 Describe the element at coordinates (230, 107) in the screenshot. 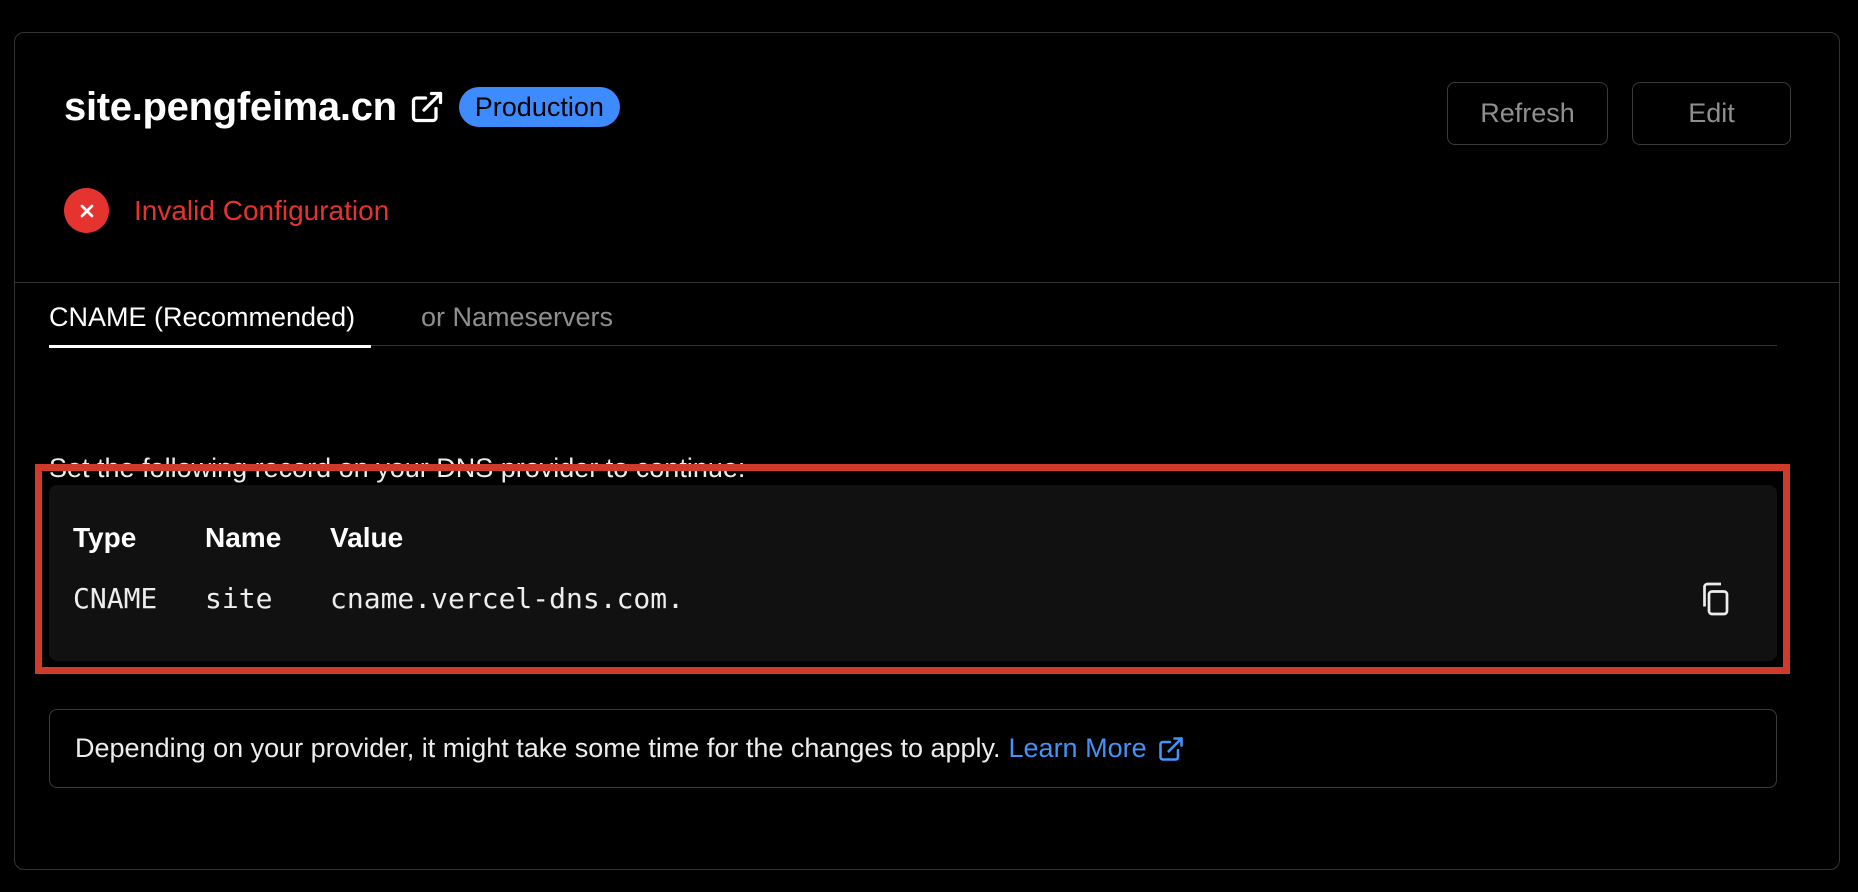

I see `domain-name: site.pengfeima.cn` at that location.